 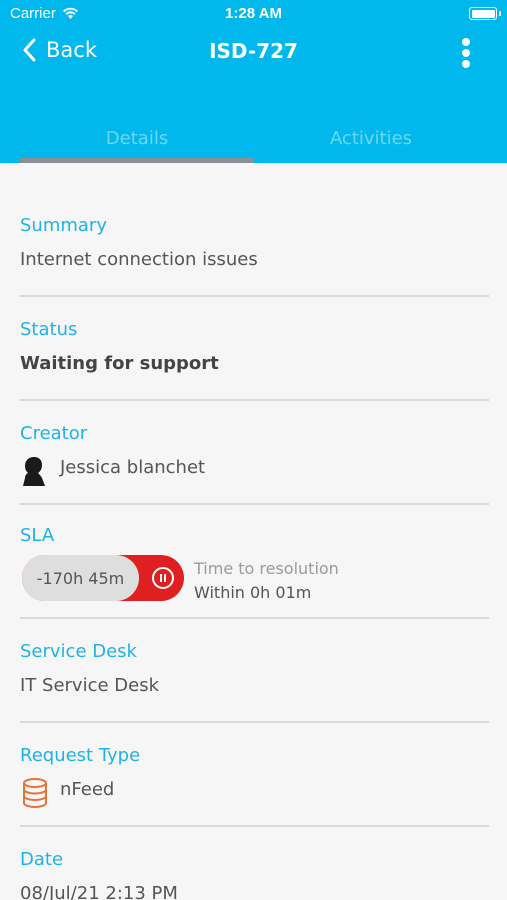 What do you see at coordinates (42, 859) in the screenshot?
I see `date-label: Date` at bounding box center [42, 859].